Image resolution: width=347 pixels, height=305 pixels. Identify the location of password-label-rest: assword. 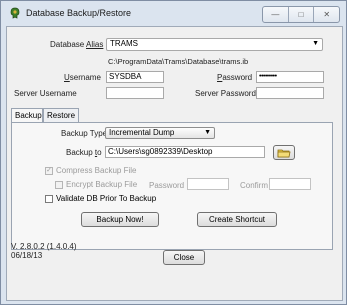
(237, 77).